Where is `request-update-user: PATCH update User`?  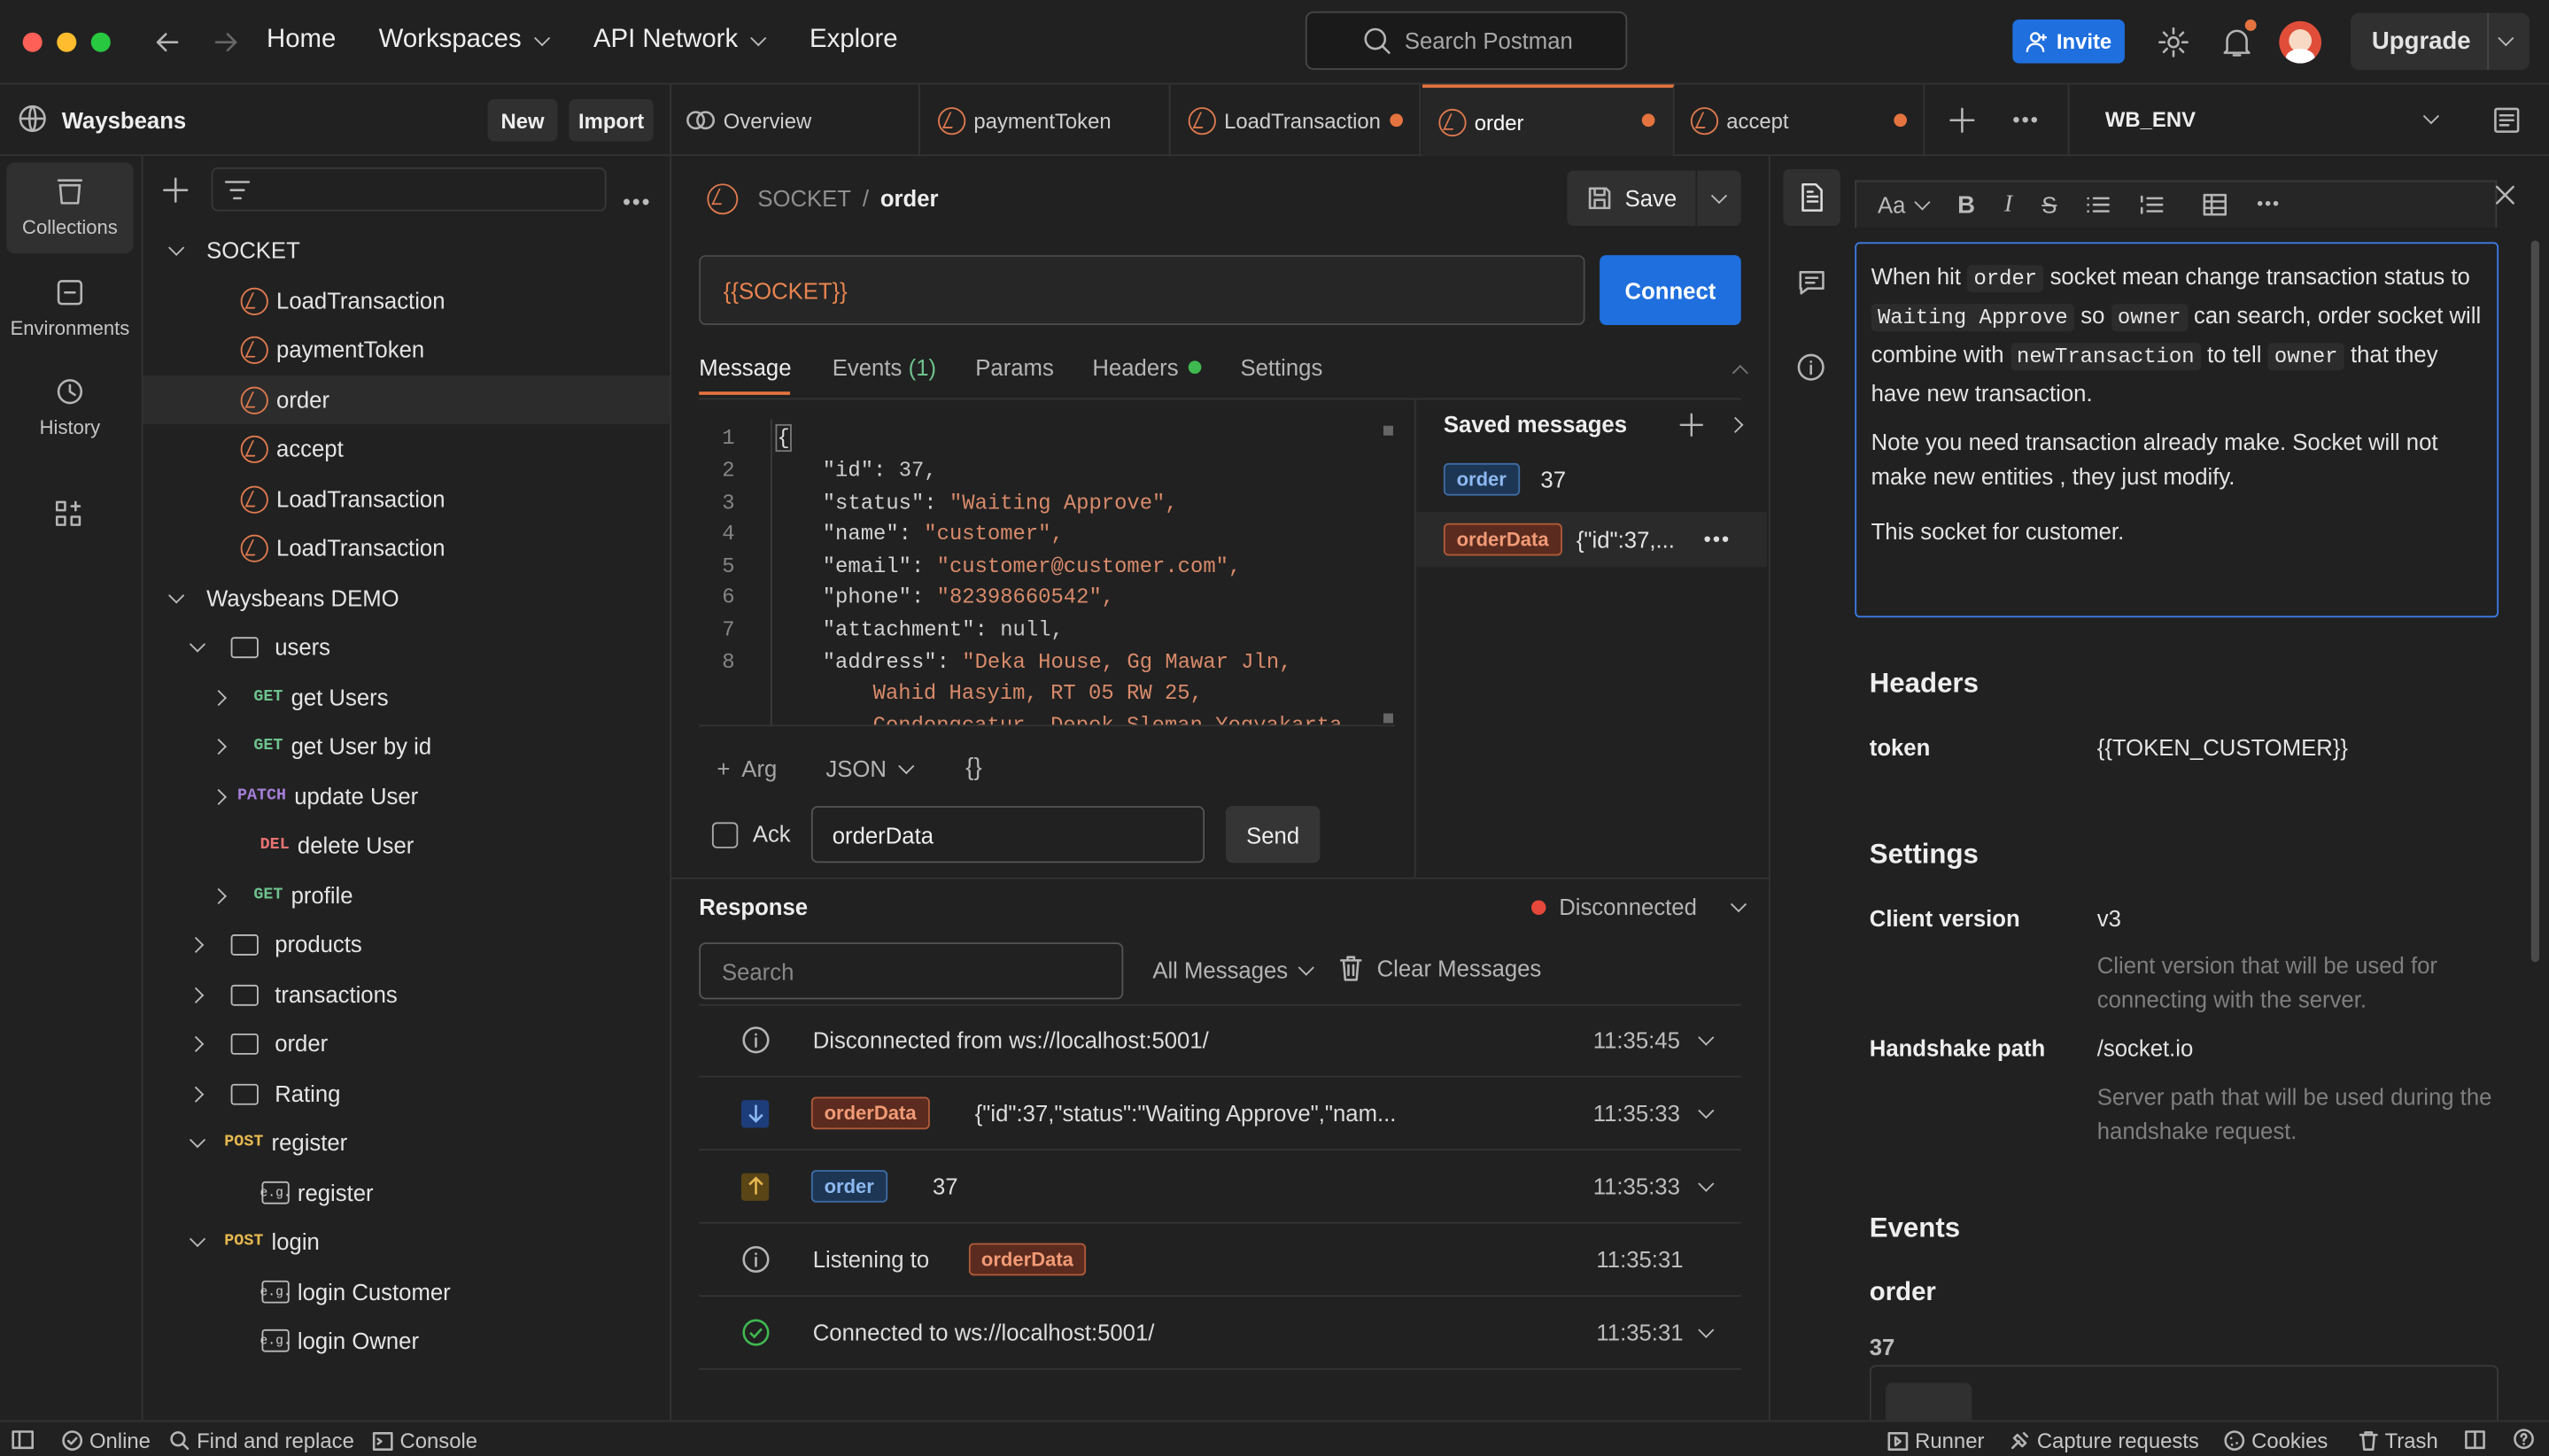 request-update-user: PATCH update User is located at coordinates (407, 796).